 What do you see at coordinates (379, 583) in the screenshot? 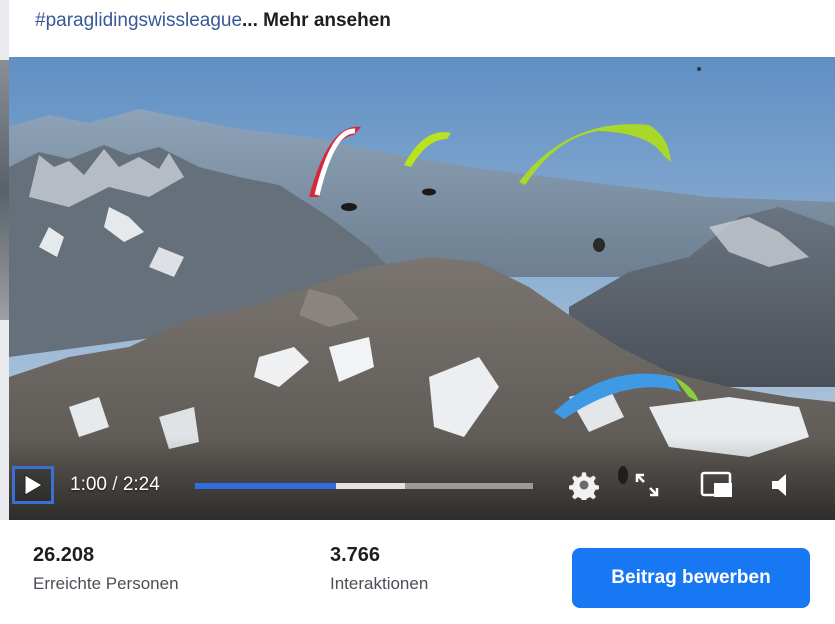
I see `interactions-label: Interaktionen` at bounding box center [379, 583].